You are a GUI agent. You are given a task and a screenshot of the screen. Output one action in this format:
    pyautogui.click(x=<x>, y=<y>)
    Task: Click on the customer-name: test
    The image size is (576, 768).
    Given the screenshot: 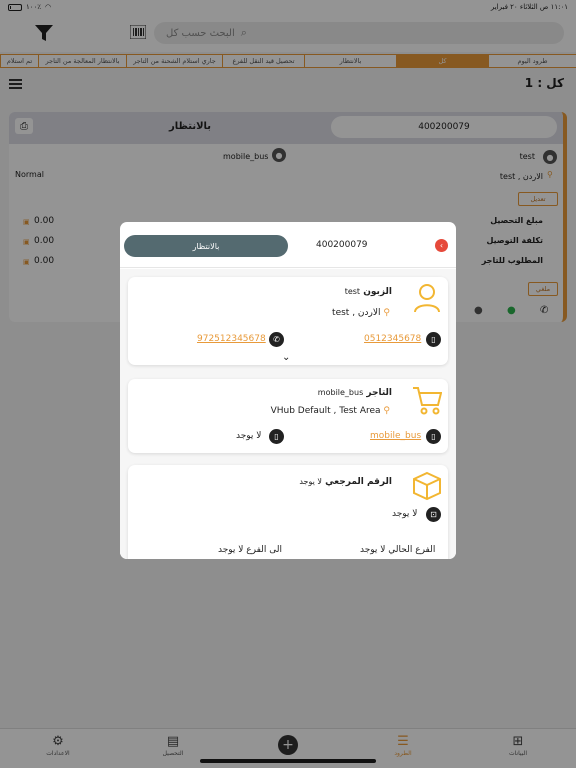 What is the action you would take?
    pyautogui.click(x=352, y=291)
    